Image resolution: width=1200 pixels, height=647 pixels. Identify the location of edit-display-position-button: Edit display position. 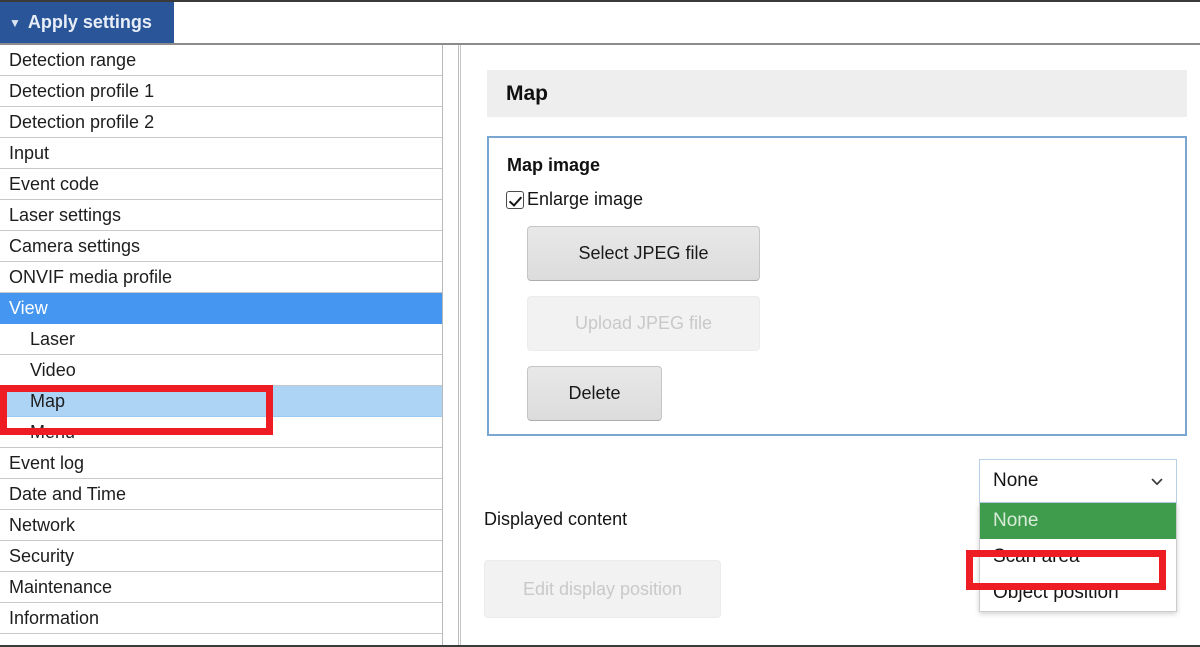
(602, 589).